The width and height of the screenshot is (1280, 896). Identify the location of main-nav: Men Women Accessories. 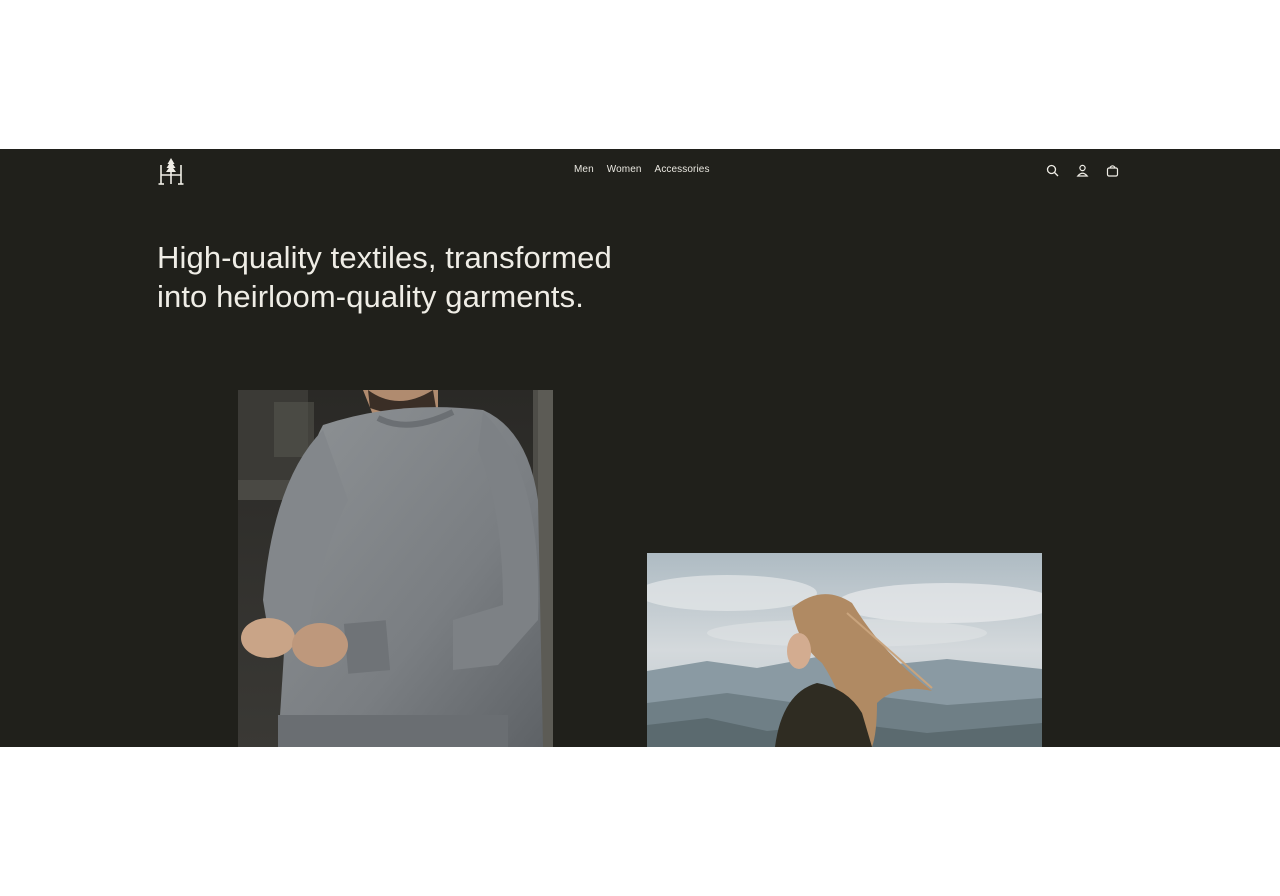
(642, 169).